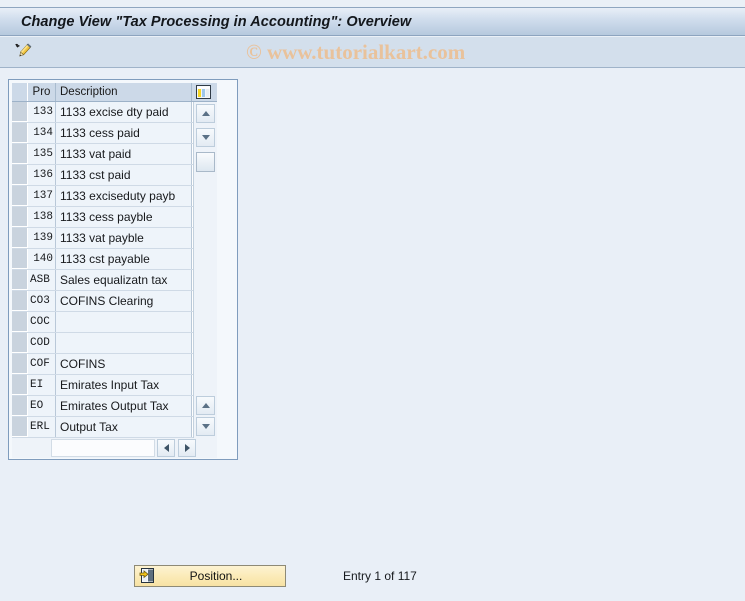  I want to click on table-row: CO3 COFINS Clearing, so click(102, 301).